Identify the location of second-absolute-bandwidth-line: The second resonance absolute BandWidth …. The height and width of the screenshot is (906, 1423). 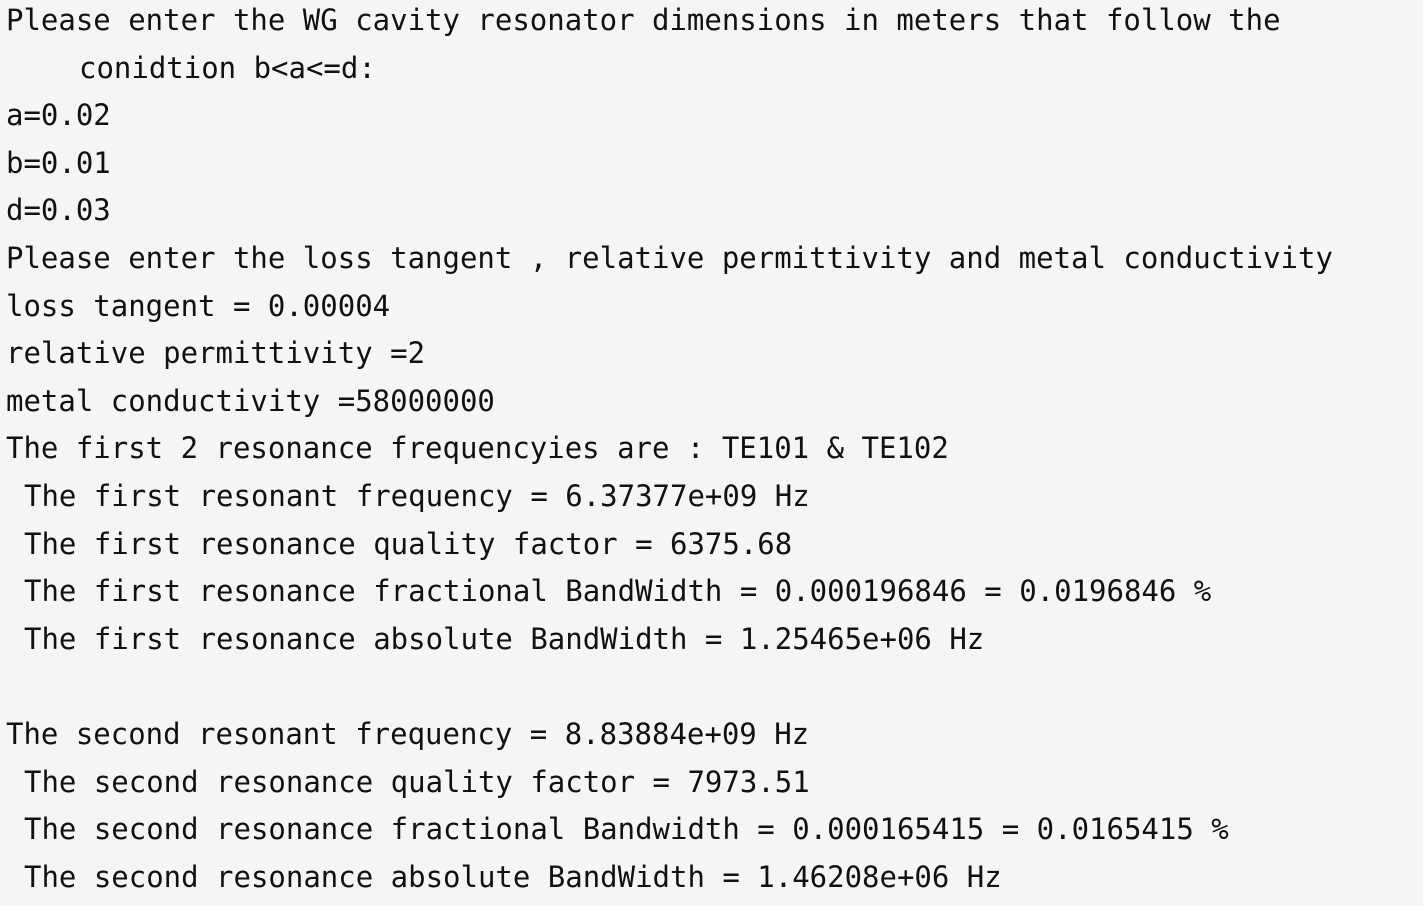
(513, 876).